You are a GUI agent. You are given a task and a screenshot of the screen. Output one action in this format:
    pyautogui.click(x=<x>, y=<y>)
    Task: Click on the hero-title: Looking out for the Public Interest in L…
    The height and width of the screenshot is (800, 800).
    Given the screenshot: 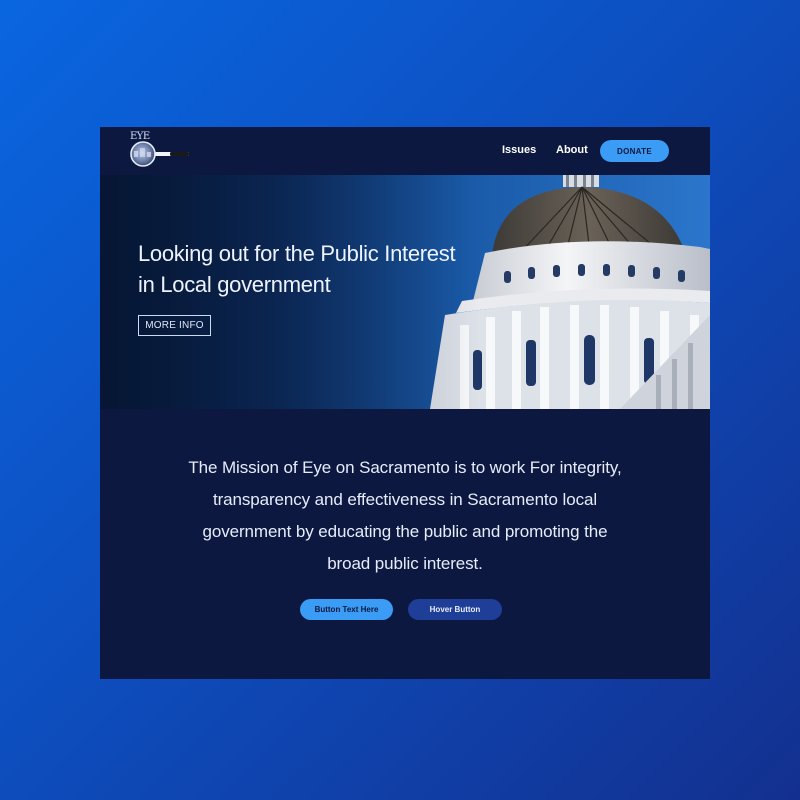 What is the action you would take?
    pyautogui.click(x=297, y=269)
    